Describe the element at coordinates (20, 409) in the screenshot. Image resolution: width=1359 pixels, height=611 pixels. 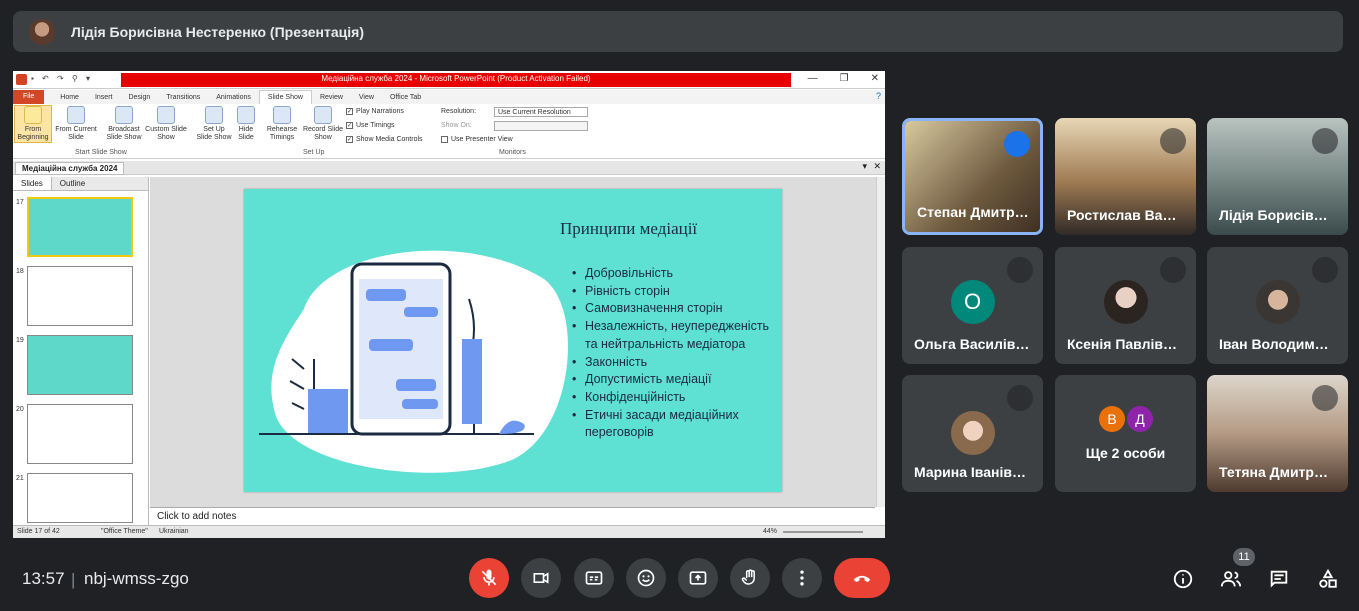
I see `slide-number: 20` at that location.